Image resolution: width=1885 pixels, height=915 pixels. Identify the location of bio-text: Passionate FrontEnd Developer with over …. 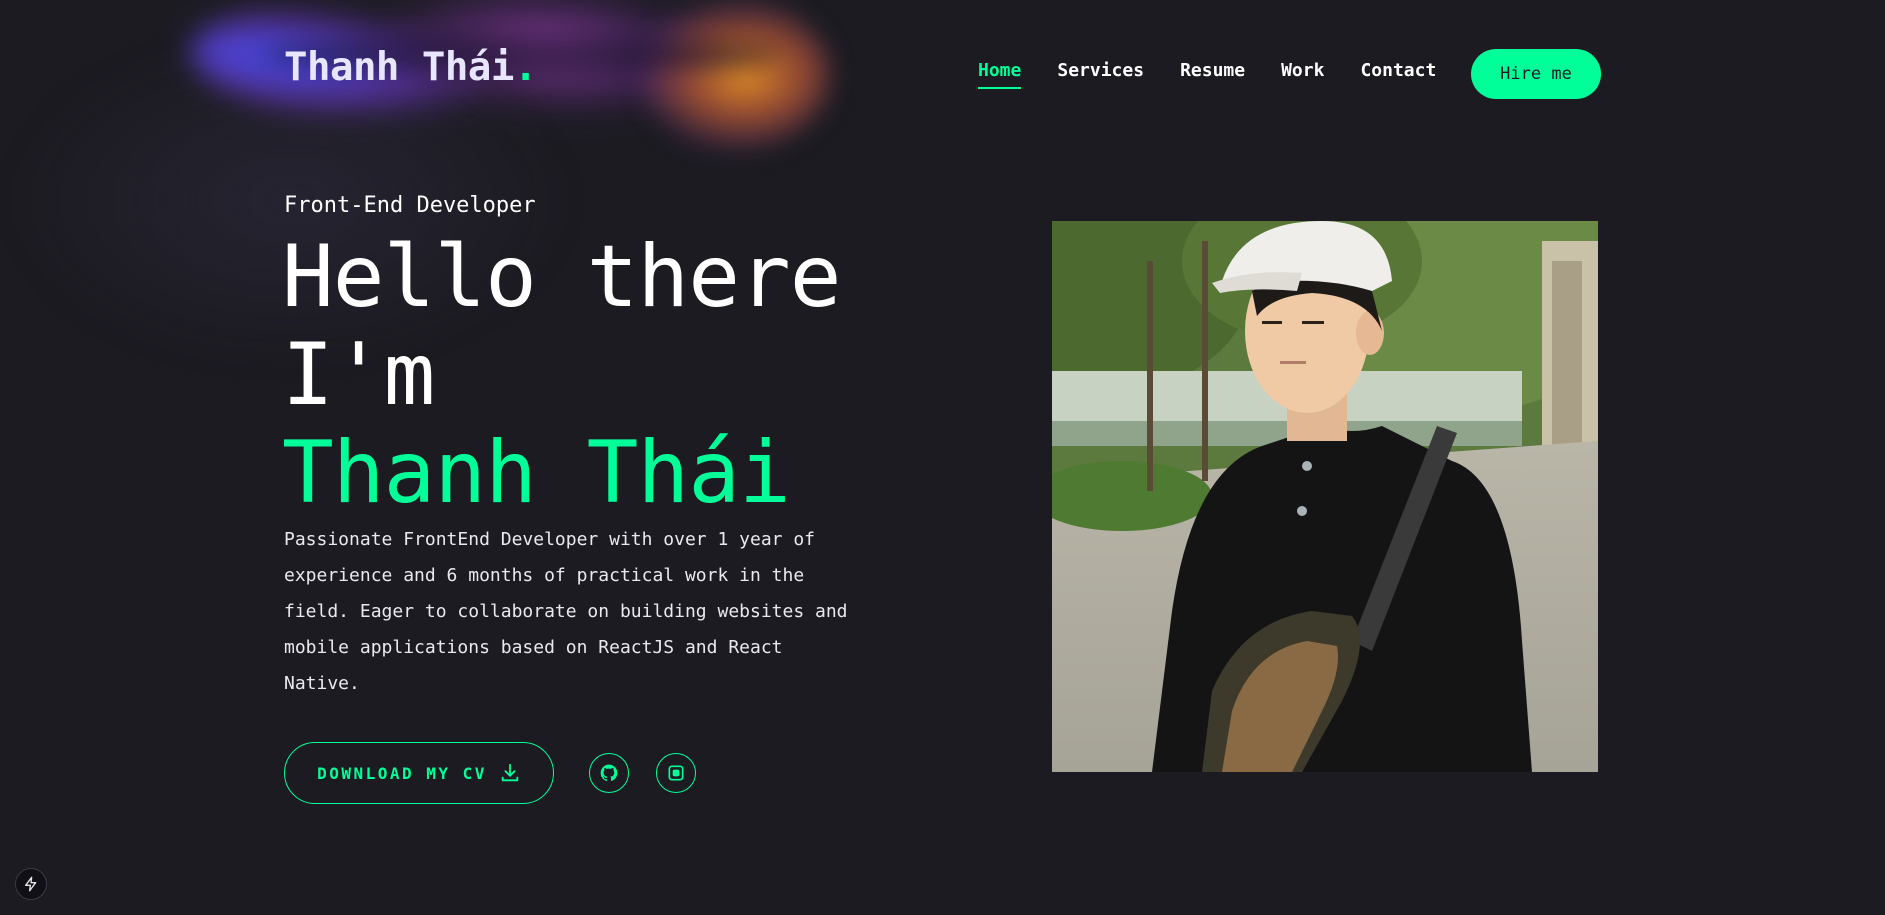
(566, 611).